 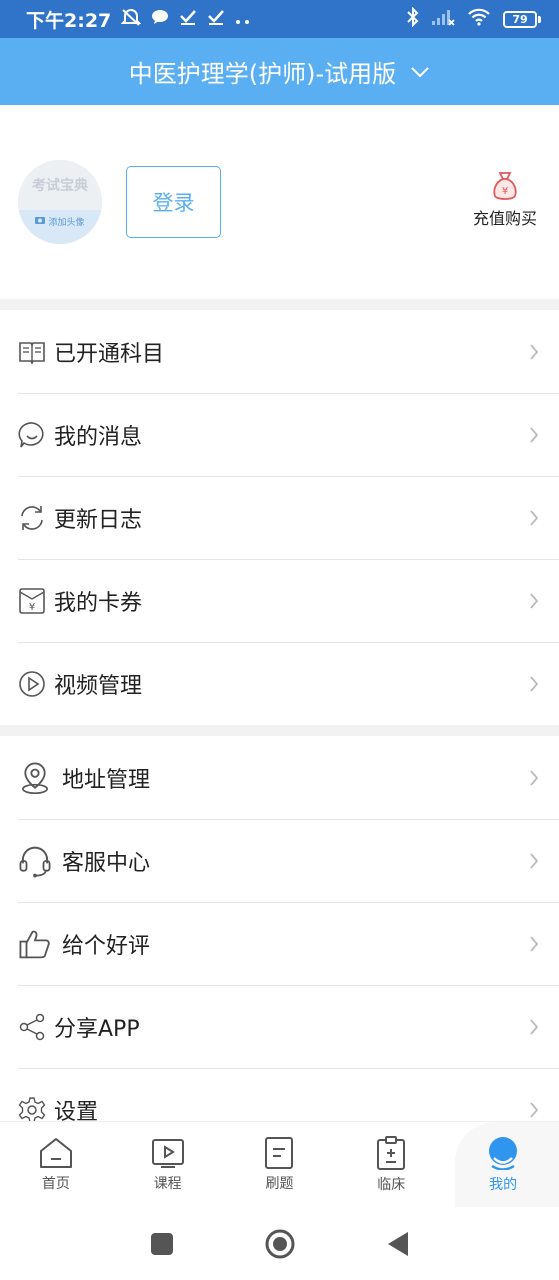 I want to click on menu-item-support: 客服中心, so click(x=279, y=860).